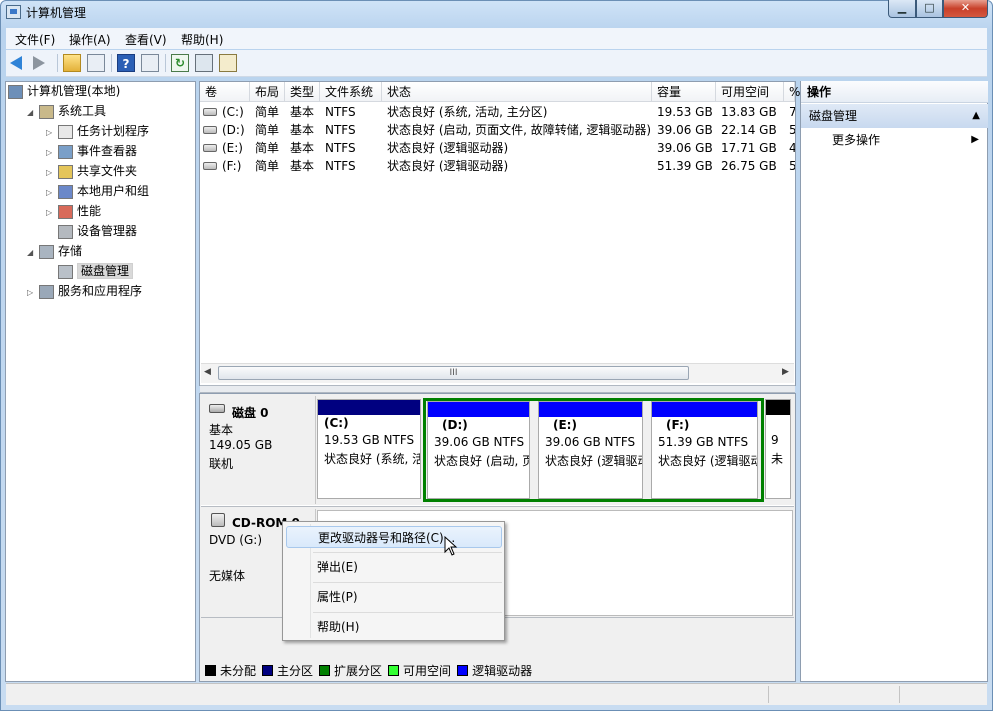 This screenshot has height=711, width=993. Describe the element at coordinates (97, 191) in the screenshot. I see `tree-item: ▷ 本地用户和组` at that location.